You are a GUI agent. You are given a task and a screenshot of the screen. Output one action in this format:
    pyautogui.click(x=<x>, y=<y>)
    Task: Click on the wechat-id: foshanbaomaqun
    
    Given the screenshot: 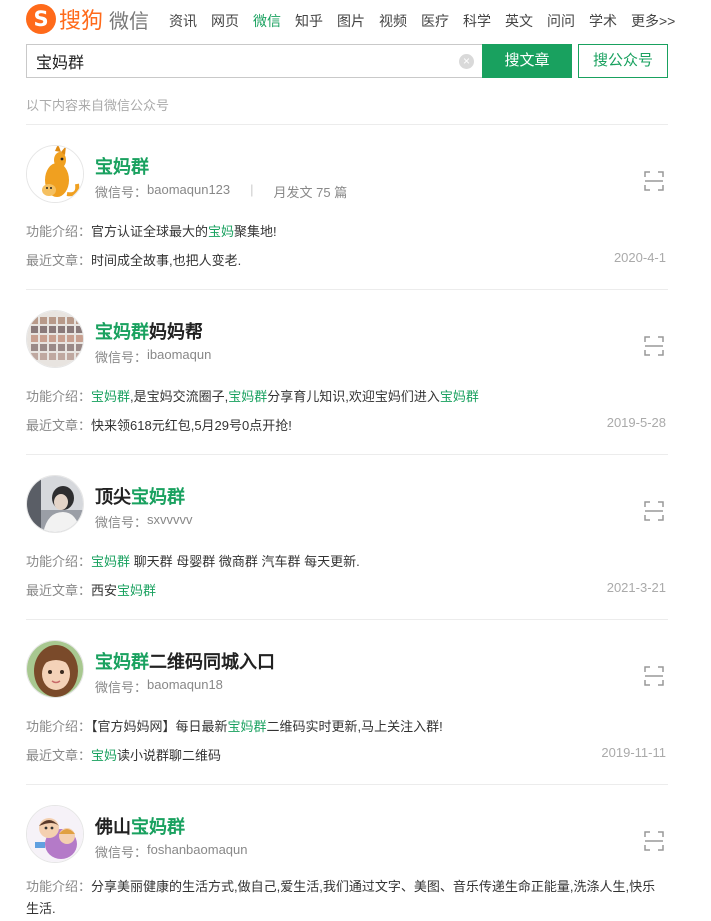 What is the action you would take?
    pyautogui.click(x=197, y=849)
    